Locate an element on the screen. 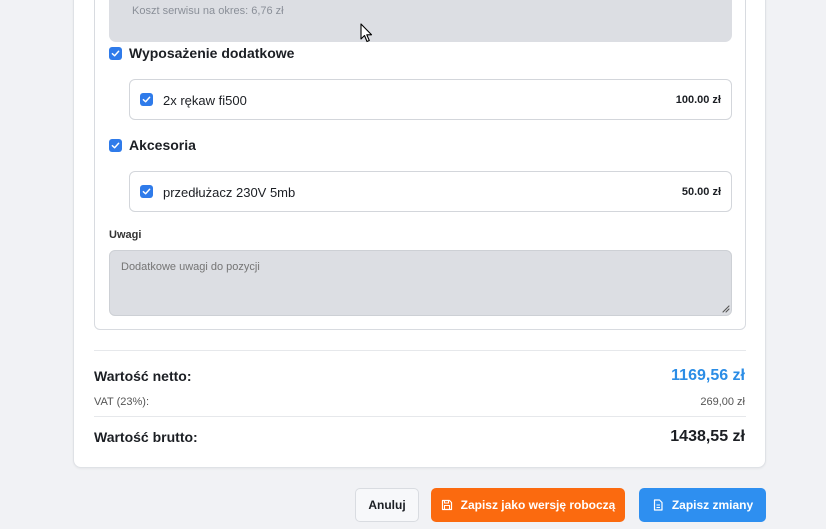 This screenshot has height=529, width=826. service-cost-field: Koszt serwisu na okres: 6,76 zł is located at coordinates (420, 21).